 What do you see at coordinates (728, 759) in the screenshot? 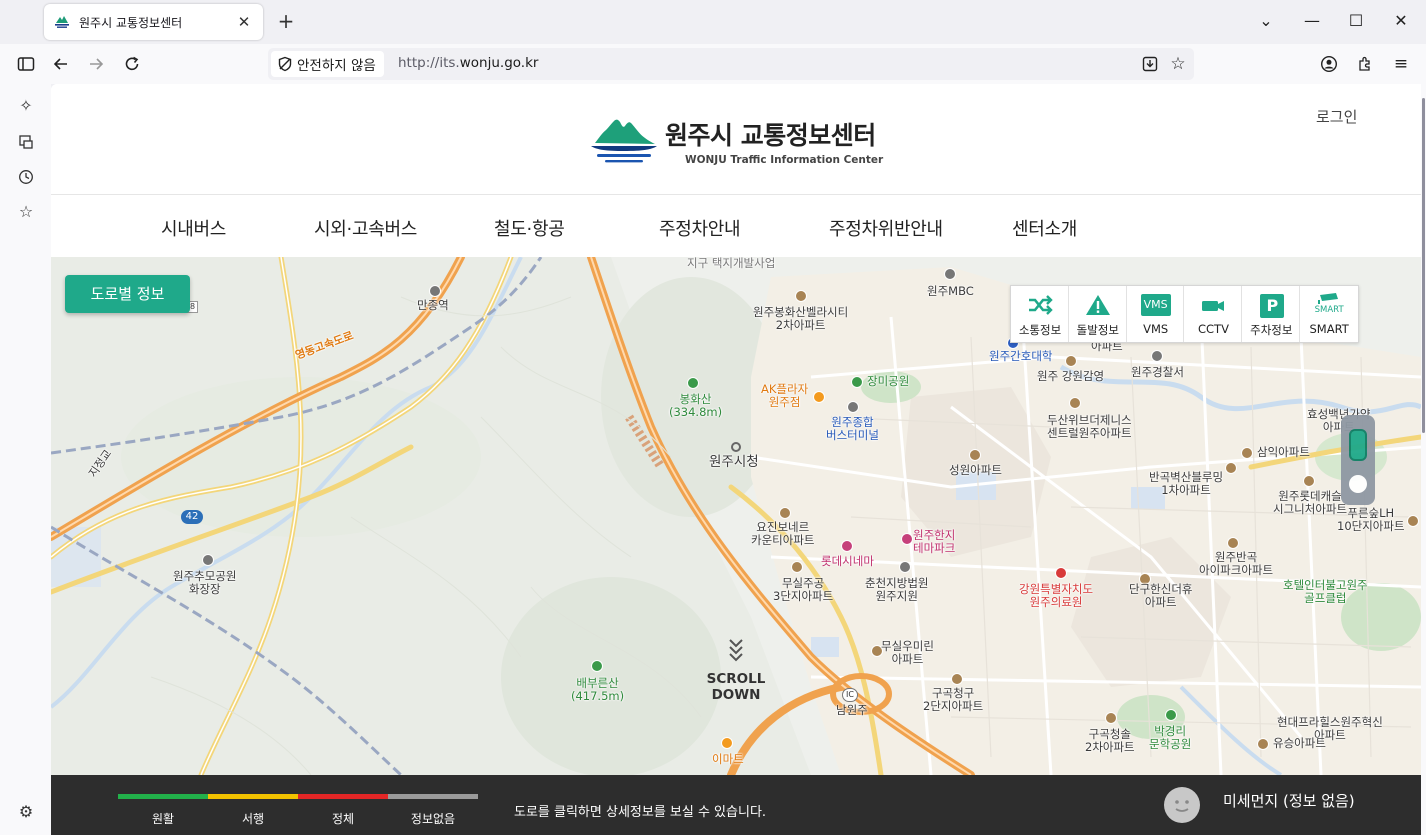
I see `map-label: 이마트` at bounding box center [728, 759].